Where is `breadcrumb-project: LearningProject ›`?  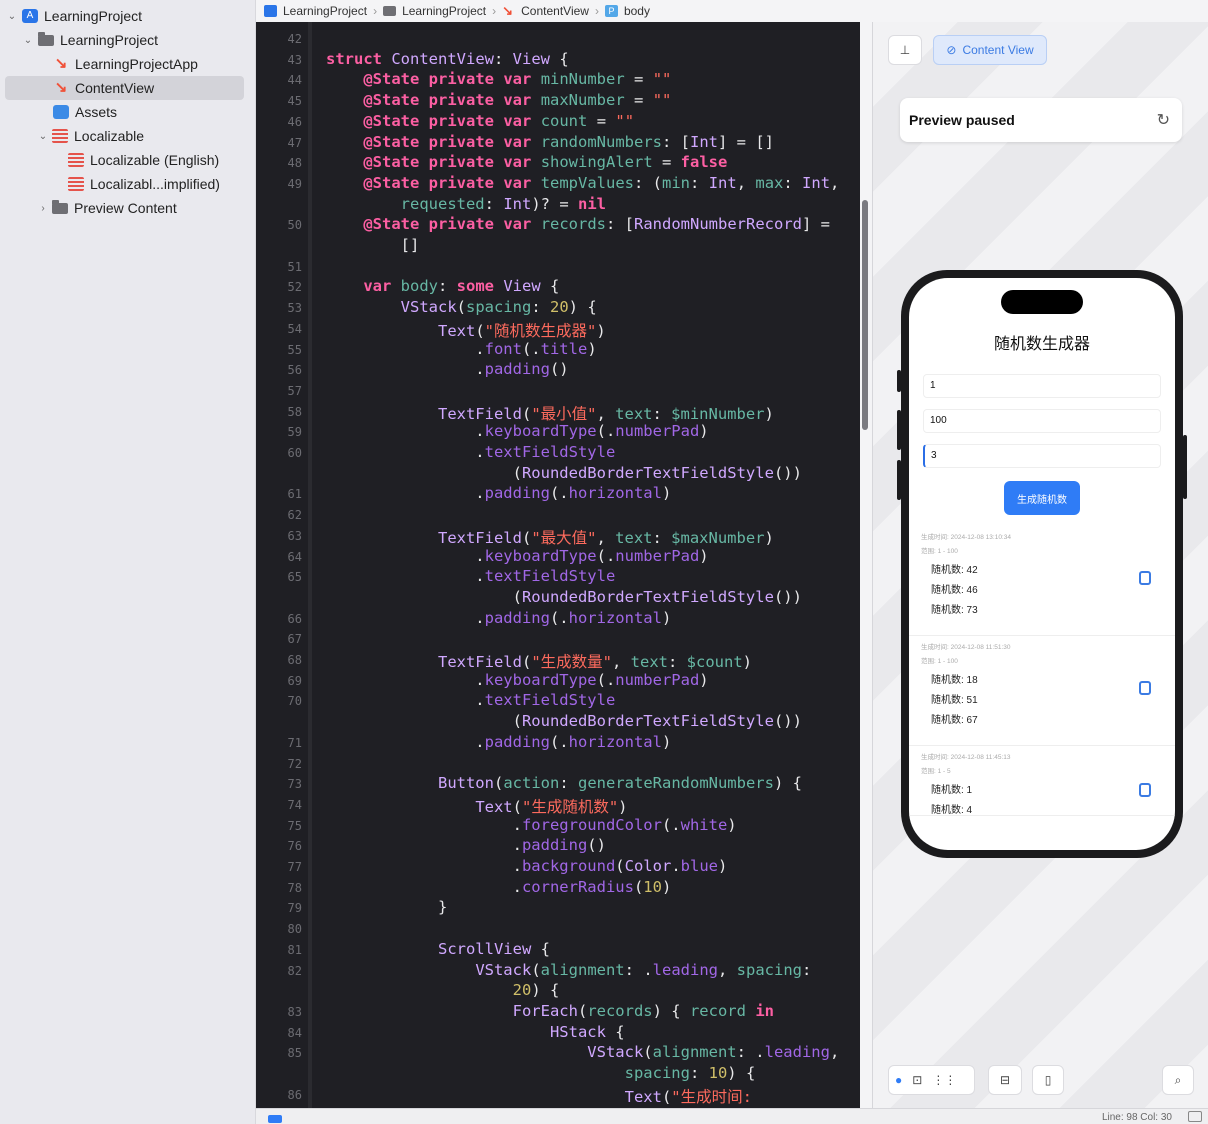 breadcrumb-project: LearningProject › is located at coordinates (320, 11).